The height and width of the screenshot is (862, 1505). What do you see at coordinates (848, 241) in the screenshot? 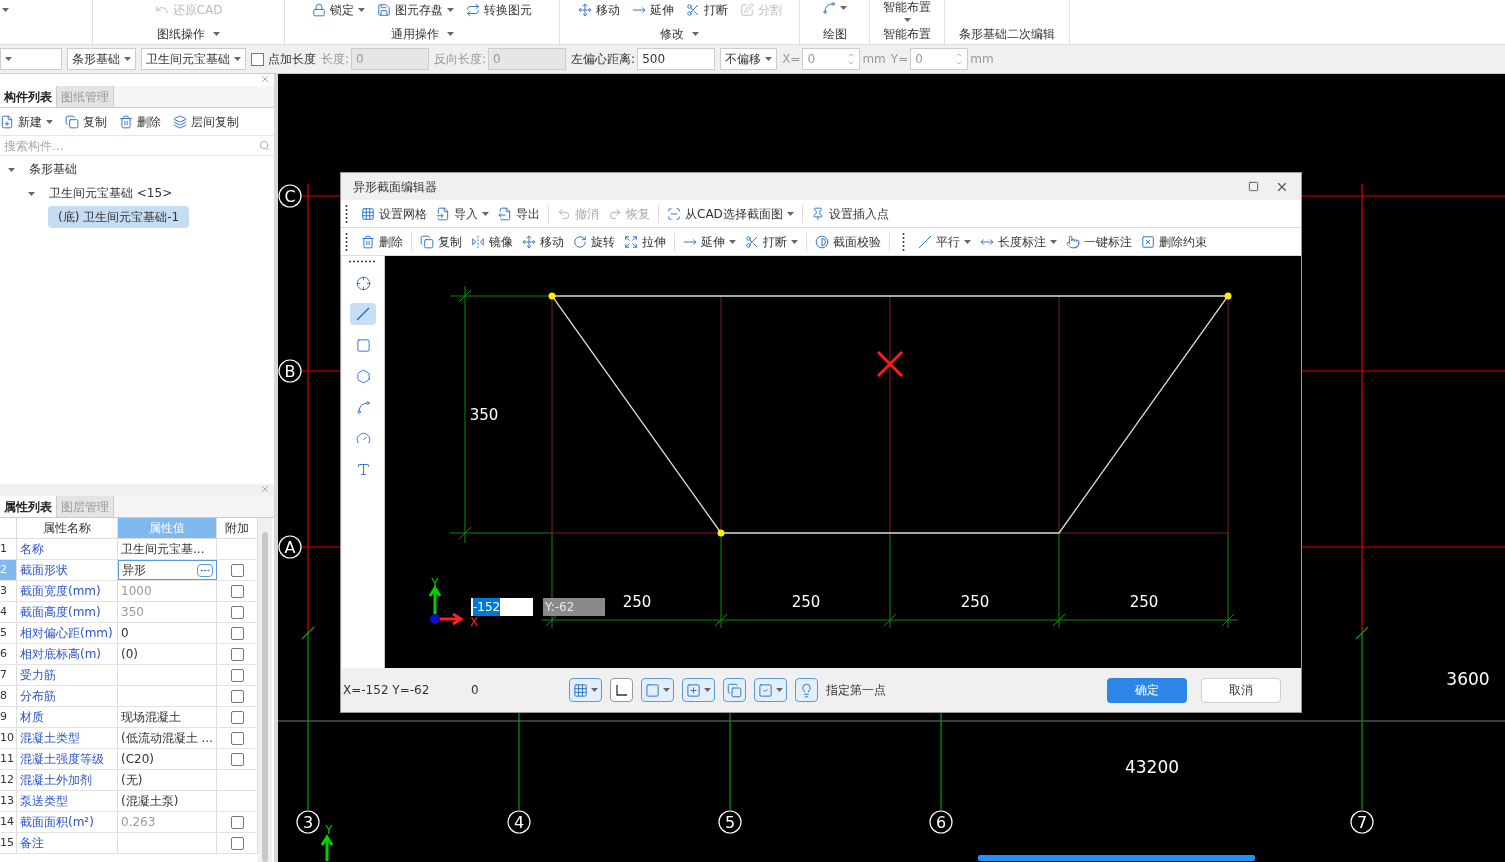
I see `toolbar-button: 截面校验` at bounding box center [848, 241].